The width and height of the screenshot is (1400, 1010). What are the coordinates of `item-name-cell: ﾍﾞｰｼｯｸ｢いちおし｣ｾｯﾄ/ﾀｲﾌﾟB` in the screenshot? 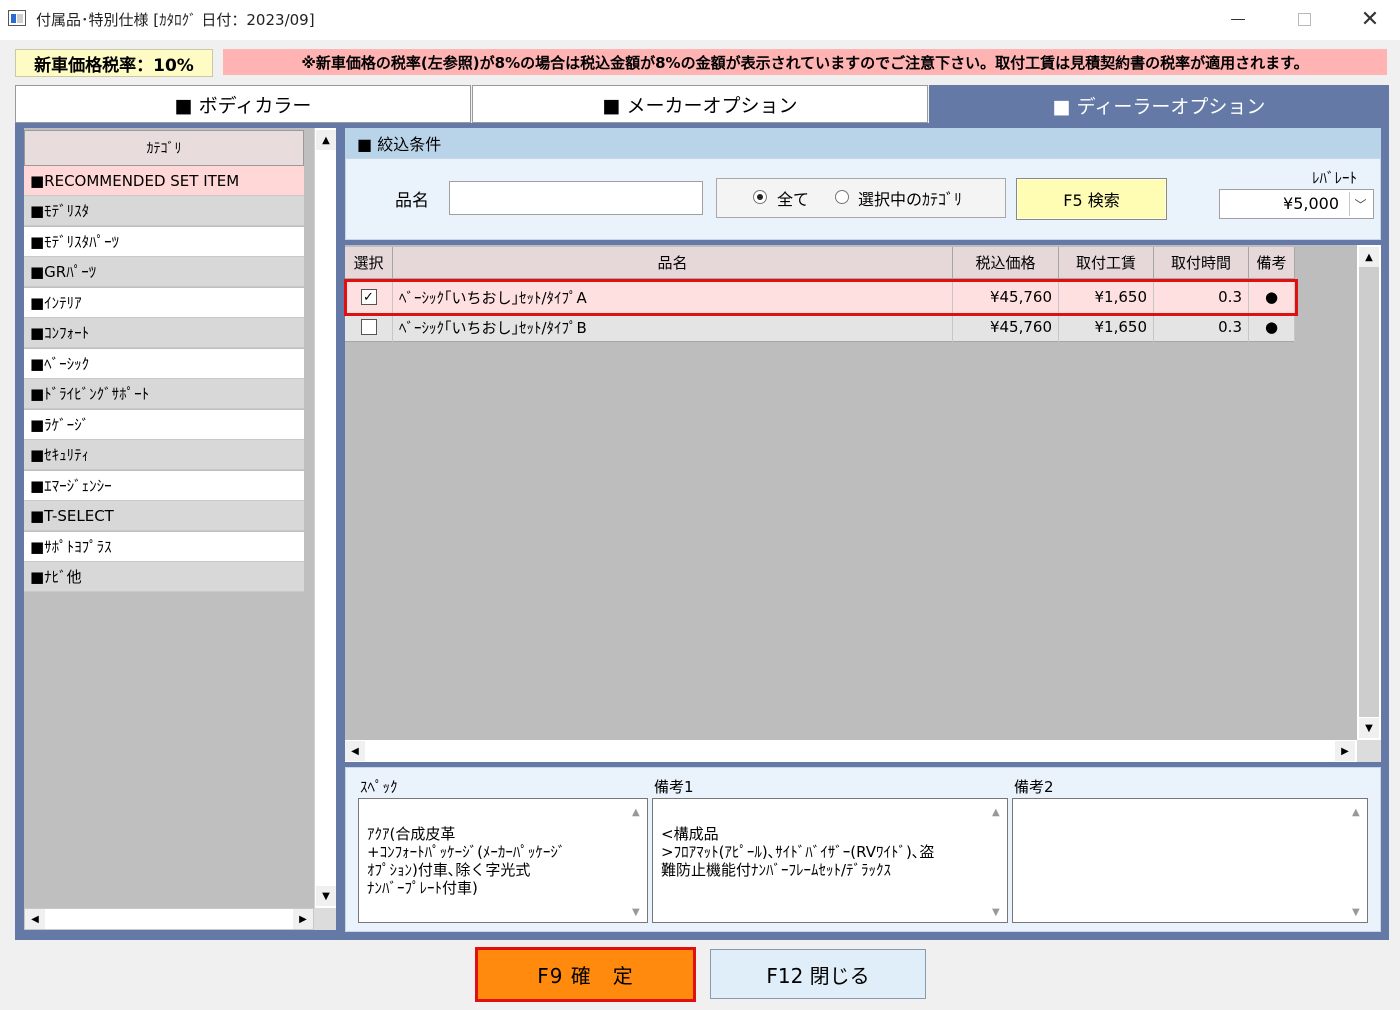 It's located at (673, 327).